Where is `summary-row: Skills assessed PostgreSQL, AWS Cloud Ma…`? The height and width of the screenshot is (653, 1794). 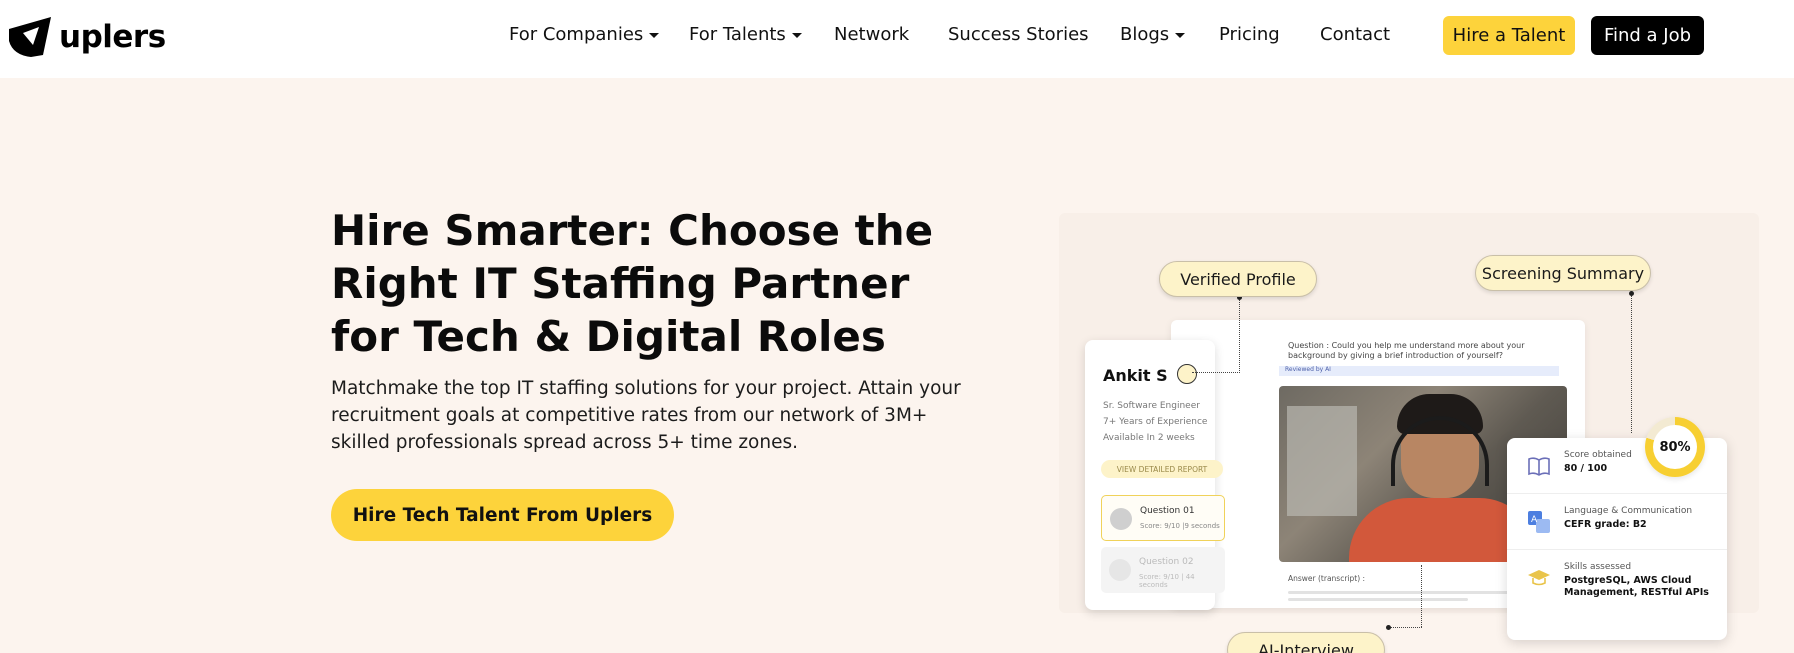 summary-row: Skills assessed PostgreSQL, AWS Cloud Ma… is located at coordinates (1617, 595).